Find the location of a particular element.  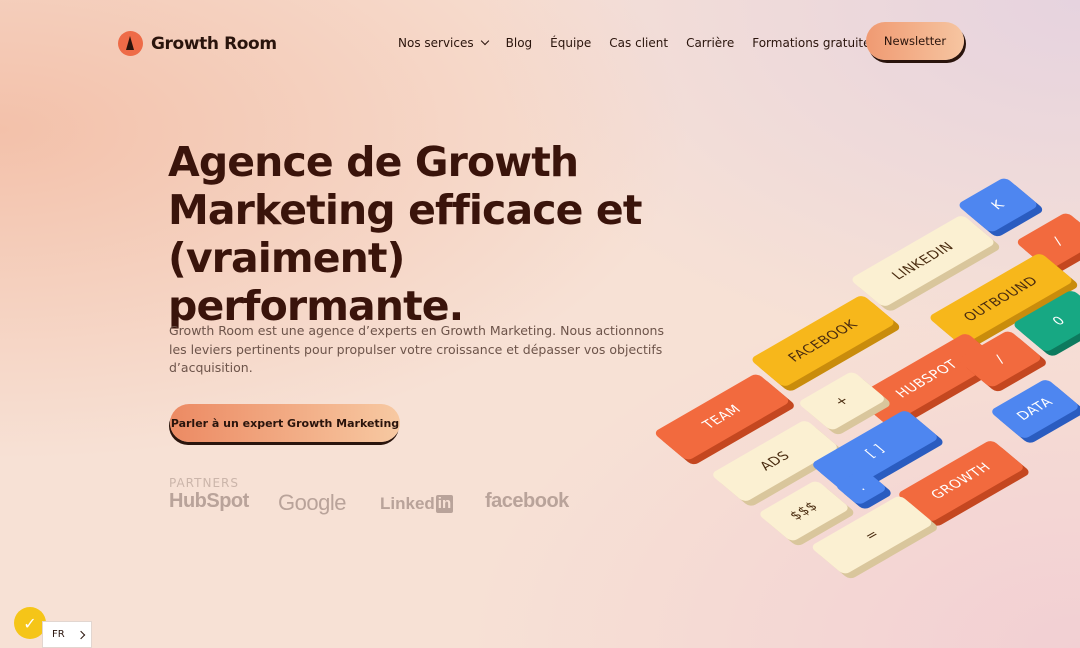

rocket-logo-icon is located at coordinates (130, 43).